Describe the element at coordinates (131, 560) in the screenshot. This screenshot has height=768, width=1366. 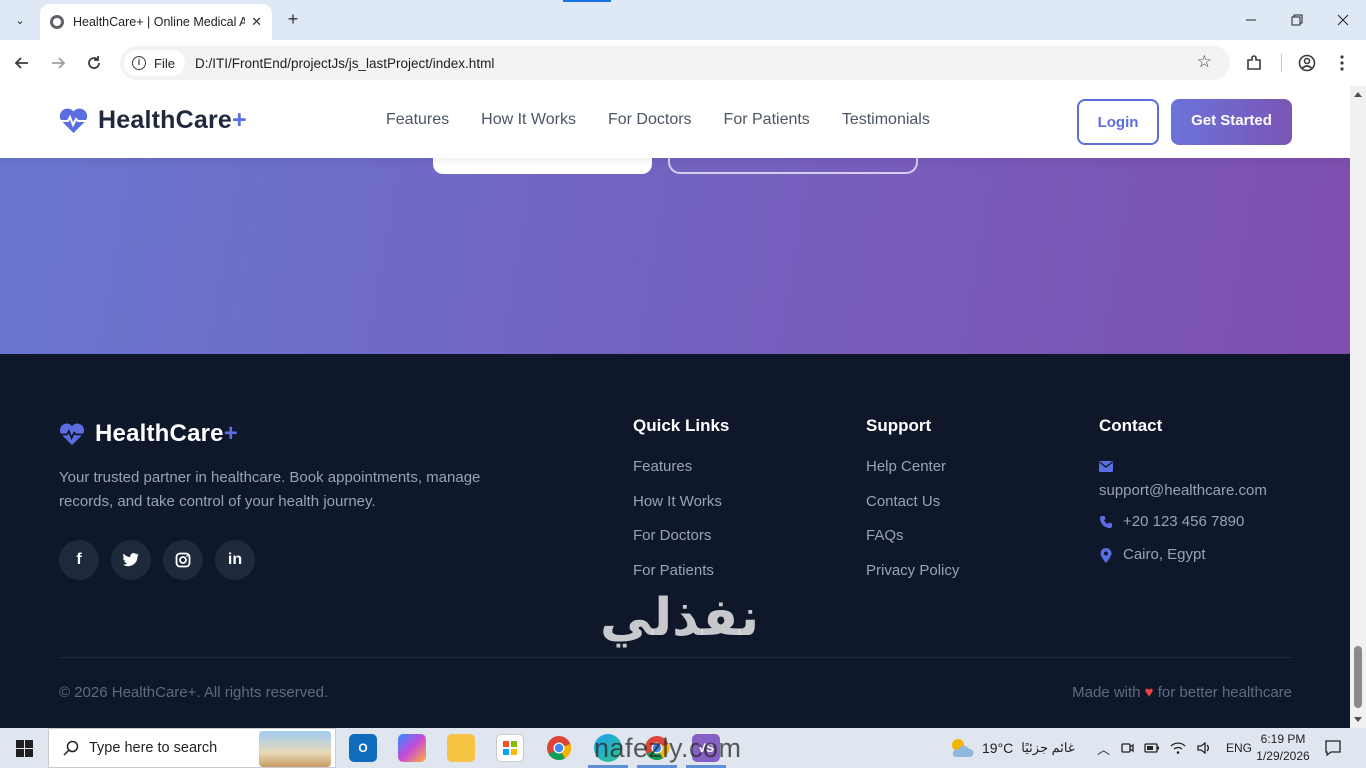
I see `twitter-icon` at that location.